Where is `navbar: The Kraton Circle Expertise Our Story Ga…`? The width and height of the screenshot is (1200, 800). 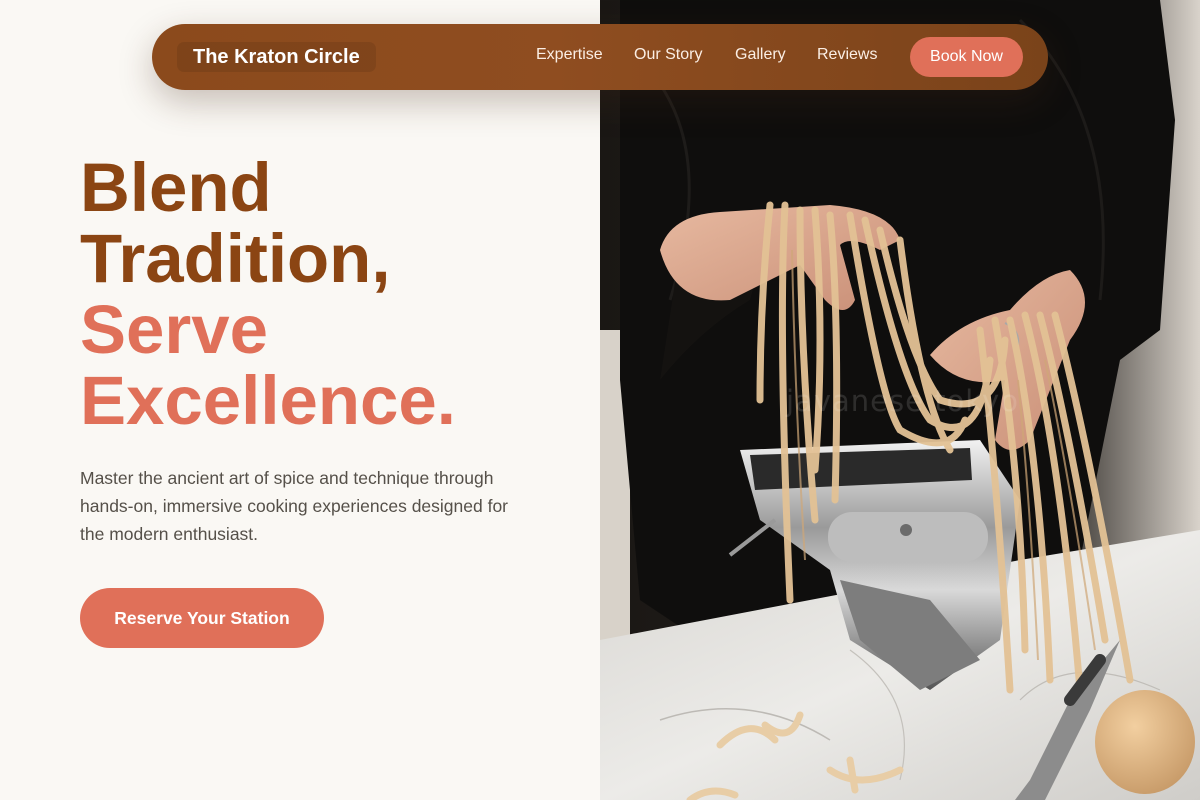 navbar: The Kraton Circle Expertise Our Story Ga… is located at coordinates (600, 57).